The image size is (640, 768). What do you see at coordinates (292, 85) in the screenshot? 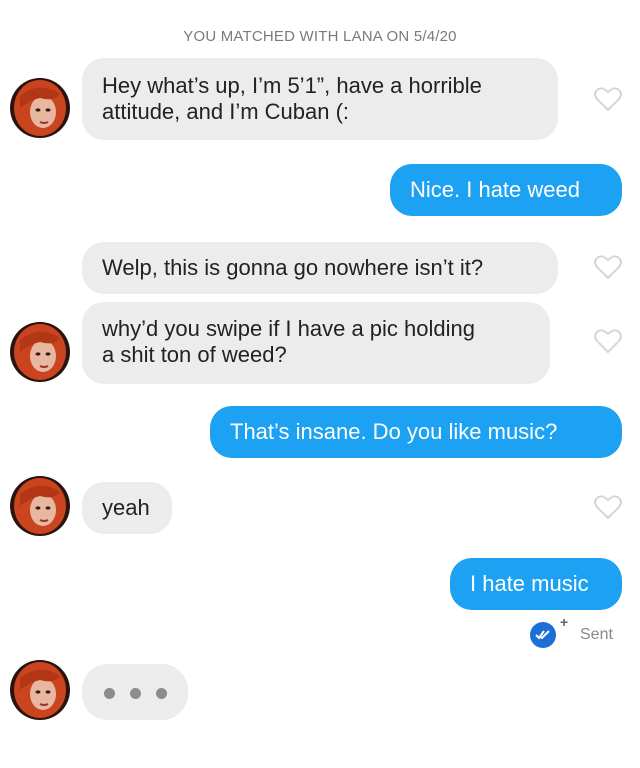
I see `message-text: Hey what’s up, I’m 5’1”, have a horrible` at bounding box center [292, 85].